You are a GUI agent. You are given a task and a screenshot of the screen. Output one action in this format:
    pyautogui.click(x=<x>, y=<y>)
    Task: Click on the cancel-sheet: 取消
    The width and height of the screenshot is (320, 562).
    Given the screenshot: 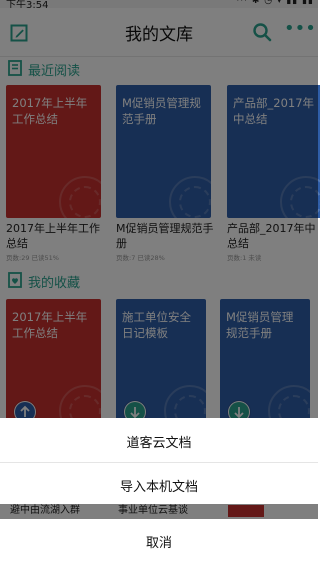 What is the action you would take?
    pyautogui.click(x=159, y=540)
    